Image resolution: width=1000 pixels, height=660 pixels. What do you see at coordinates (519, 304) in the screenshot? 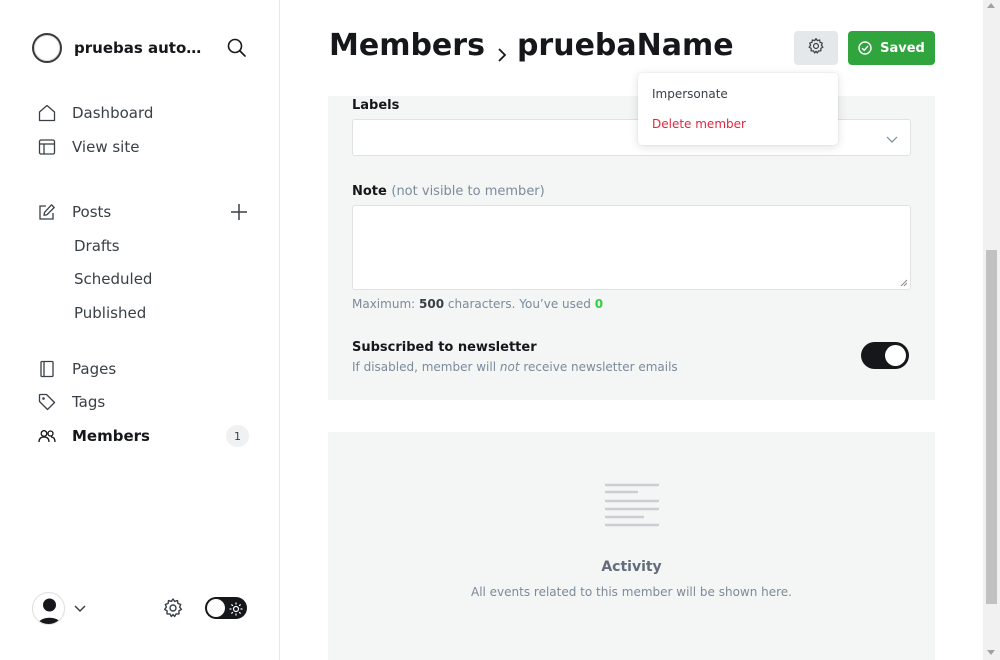
I see `hint-mid: characters. You’ve used` at bounding box center [519, 304].